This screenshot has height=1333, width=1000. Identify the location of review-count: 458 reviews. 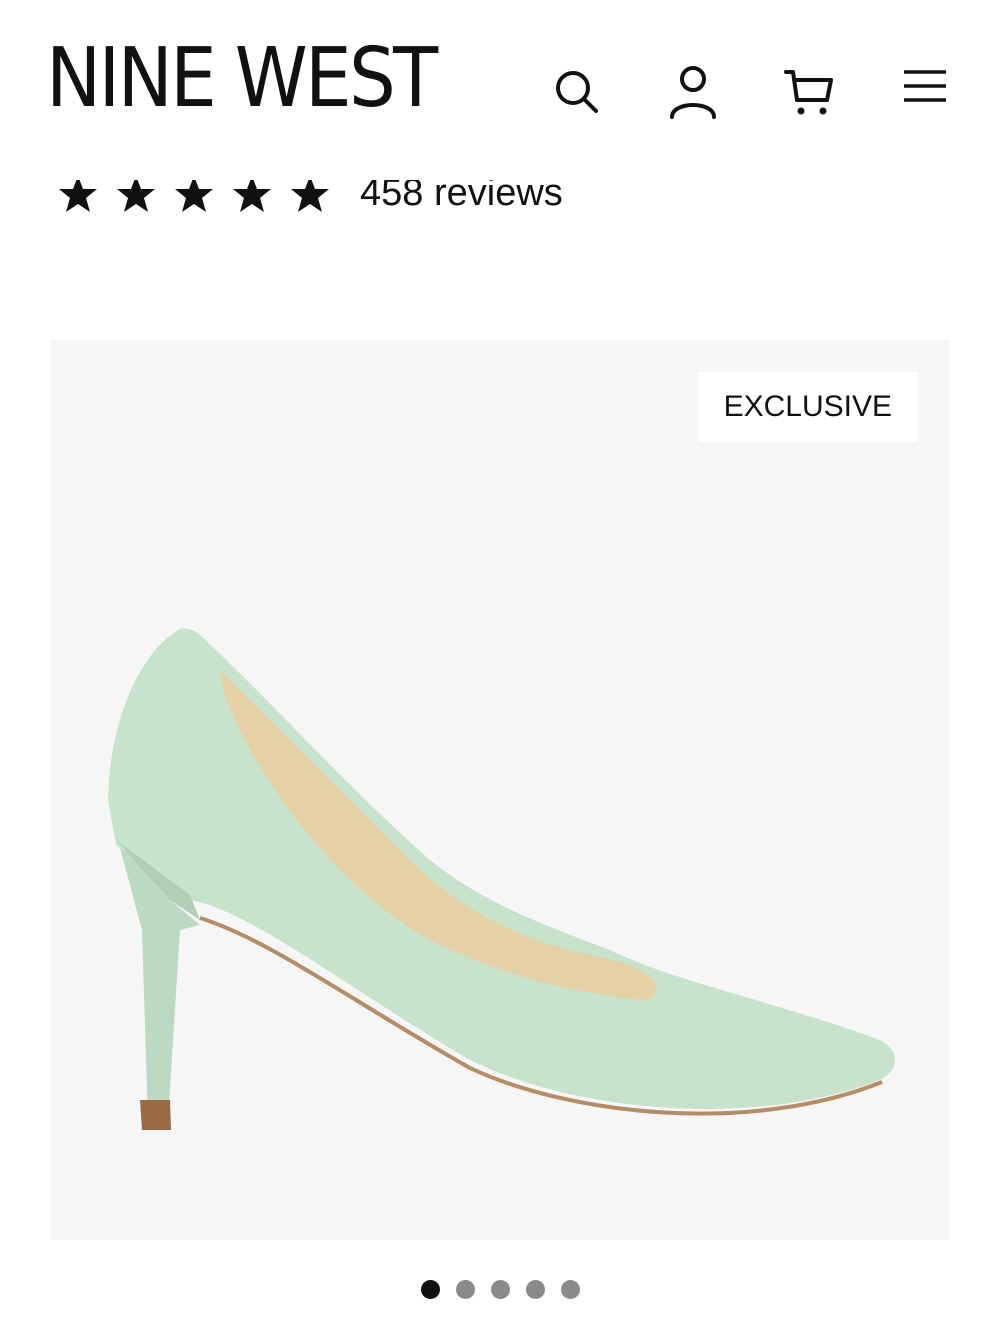
(461, 197).